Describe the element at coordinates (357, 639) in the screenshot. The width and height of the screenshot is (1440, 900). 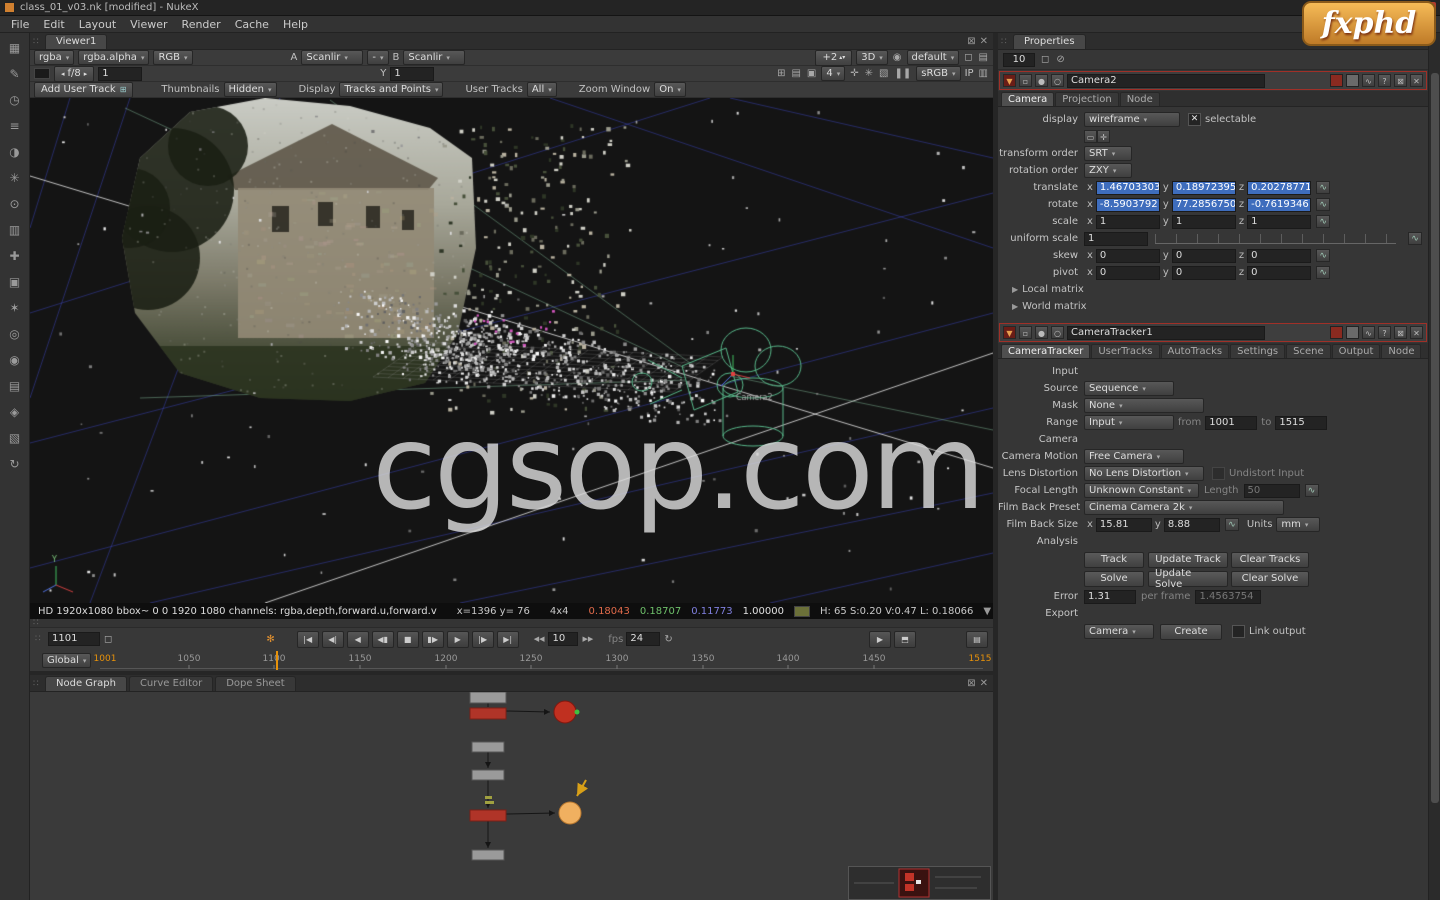
I see `step-back-button: ◀` at that location.